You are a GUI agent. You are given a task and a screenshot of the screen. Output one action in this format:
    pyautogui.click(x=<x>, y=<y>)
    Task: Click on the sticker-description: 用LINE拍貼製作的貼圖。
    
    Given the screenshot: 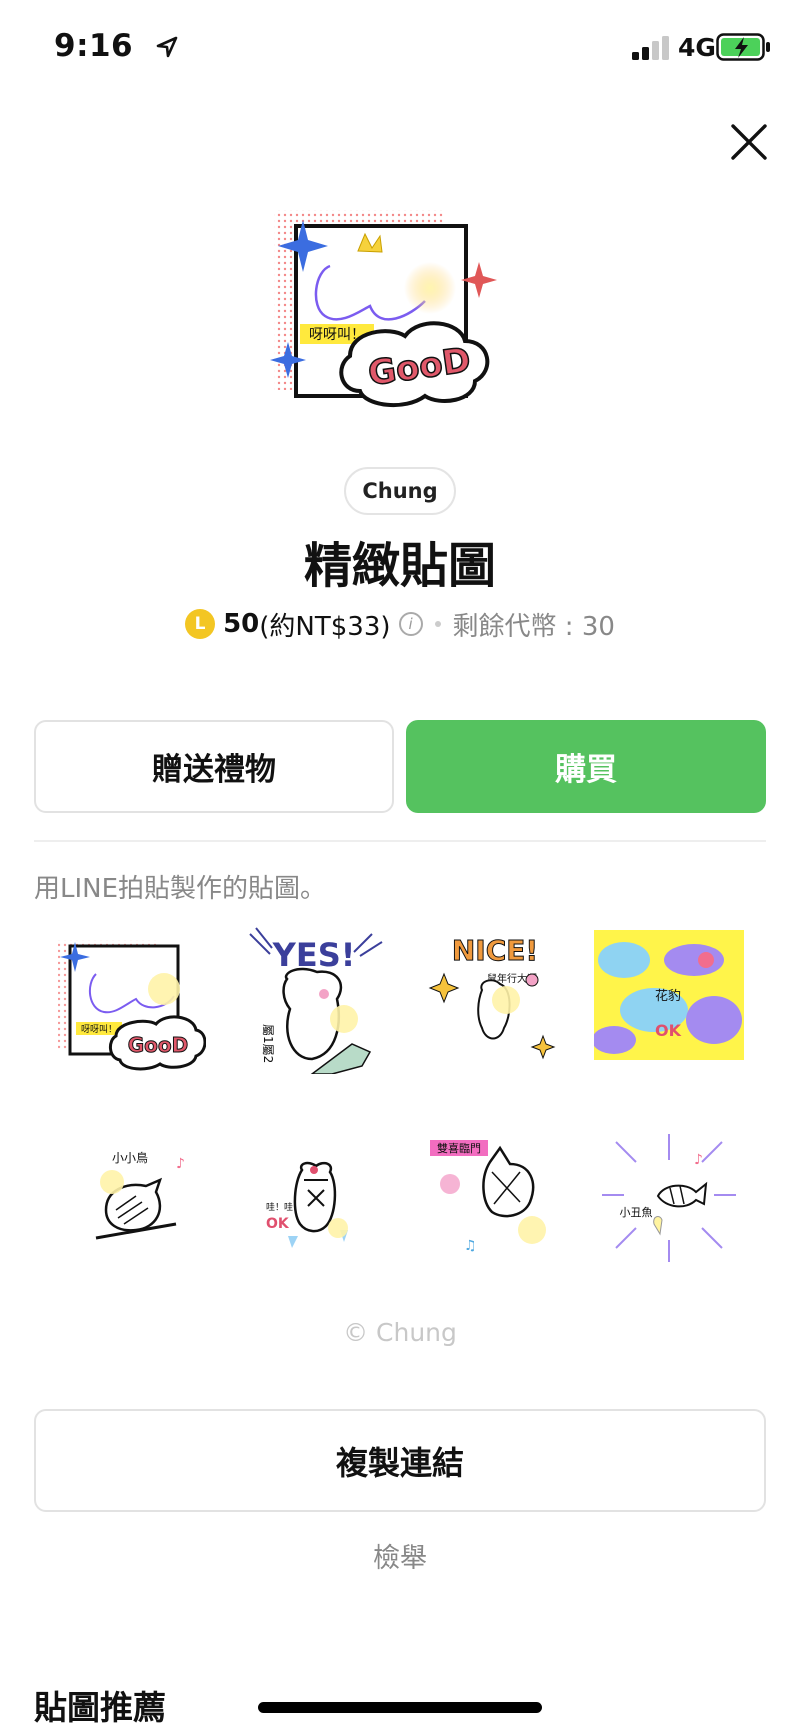 What is the action you would take?
    pyautogui.click(x=180, y=889)
    